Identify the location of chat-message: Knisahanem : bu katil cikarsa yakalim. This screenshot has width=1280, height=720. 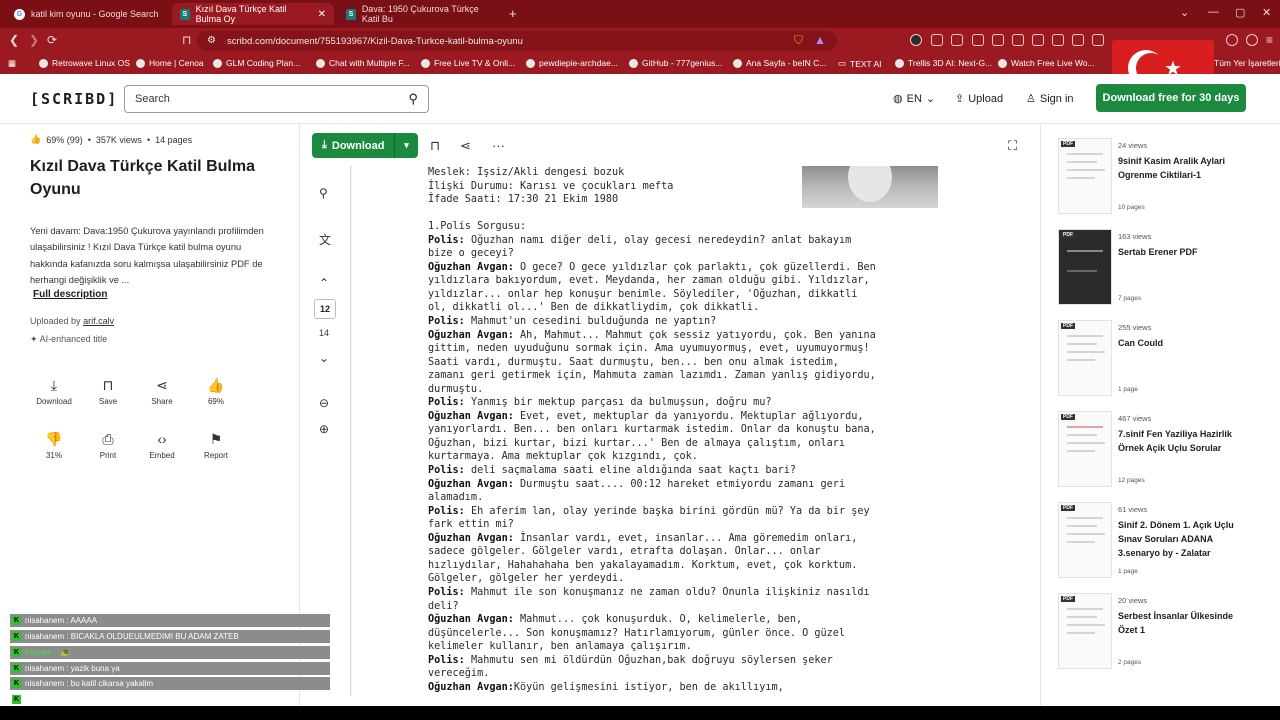
(170, 683).